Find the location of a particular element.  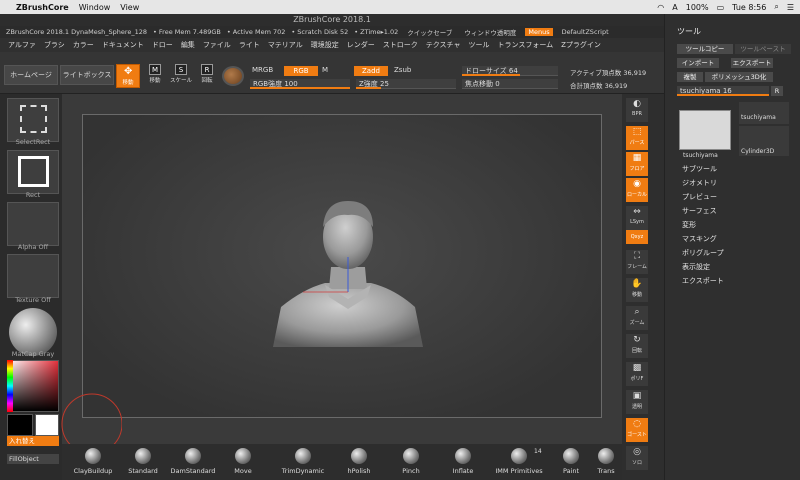

perspective-button: ⬚ パース is located at coordinates (637, 138).